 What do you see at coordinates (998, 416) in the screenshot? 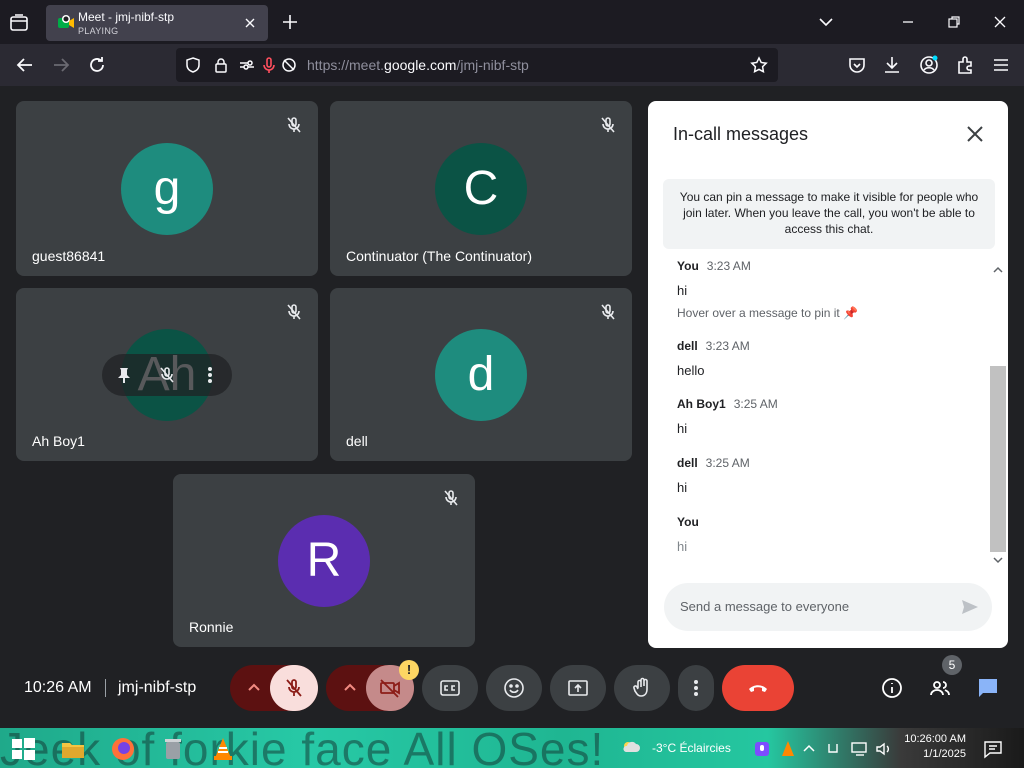
I see `chat-scrollbar` at bounding box center [998, 416].